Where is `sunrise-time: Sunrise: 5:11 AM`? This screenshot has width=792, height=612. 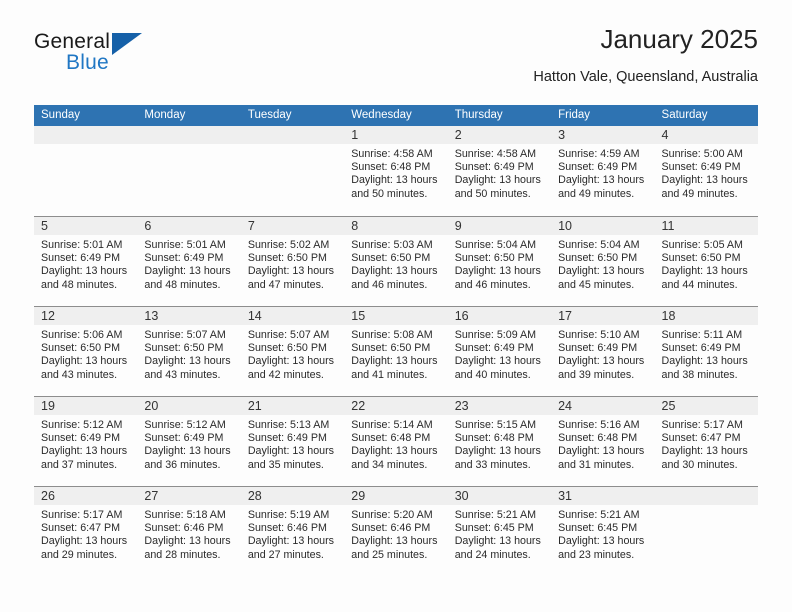
sunrise-time: Sunrise: 5:11 AM is located at coordinates (702, 335).